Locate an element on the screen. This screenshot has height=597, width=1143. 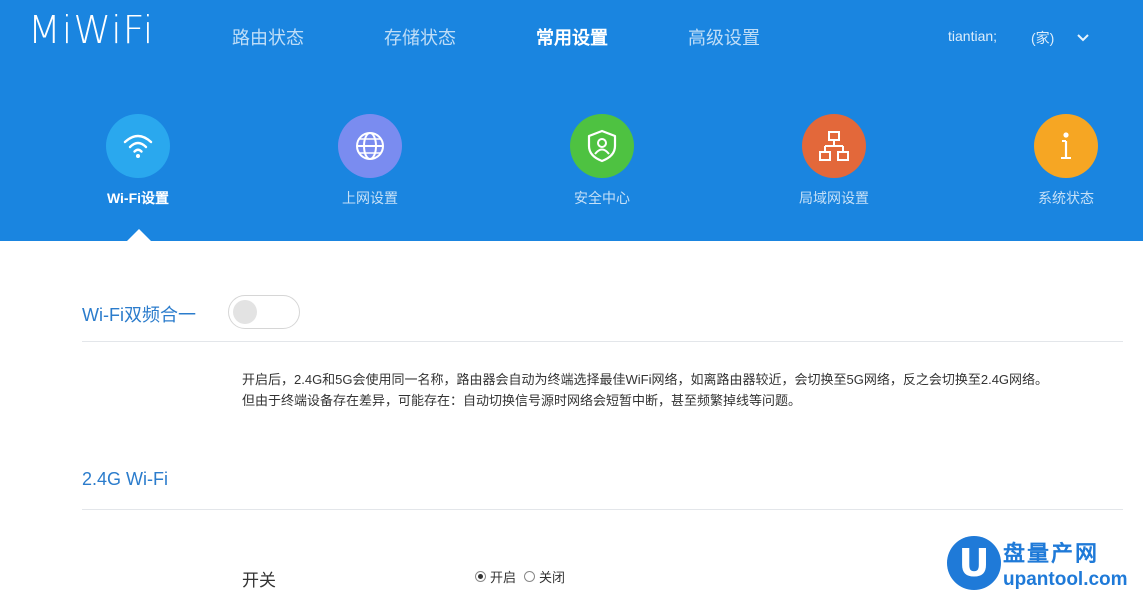
dual-band-title: Wi-Fi双频合一 is located at coordinates (139, 315).